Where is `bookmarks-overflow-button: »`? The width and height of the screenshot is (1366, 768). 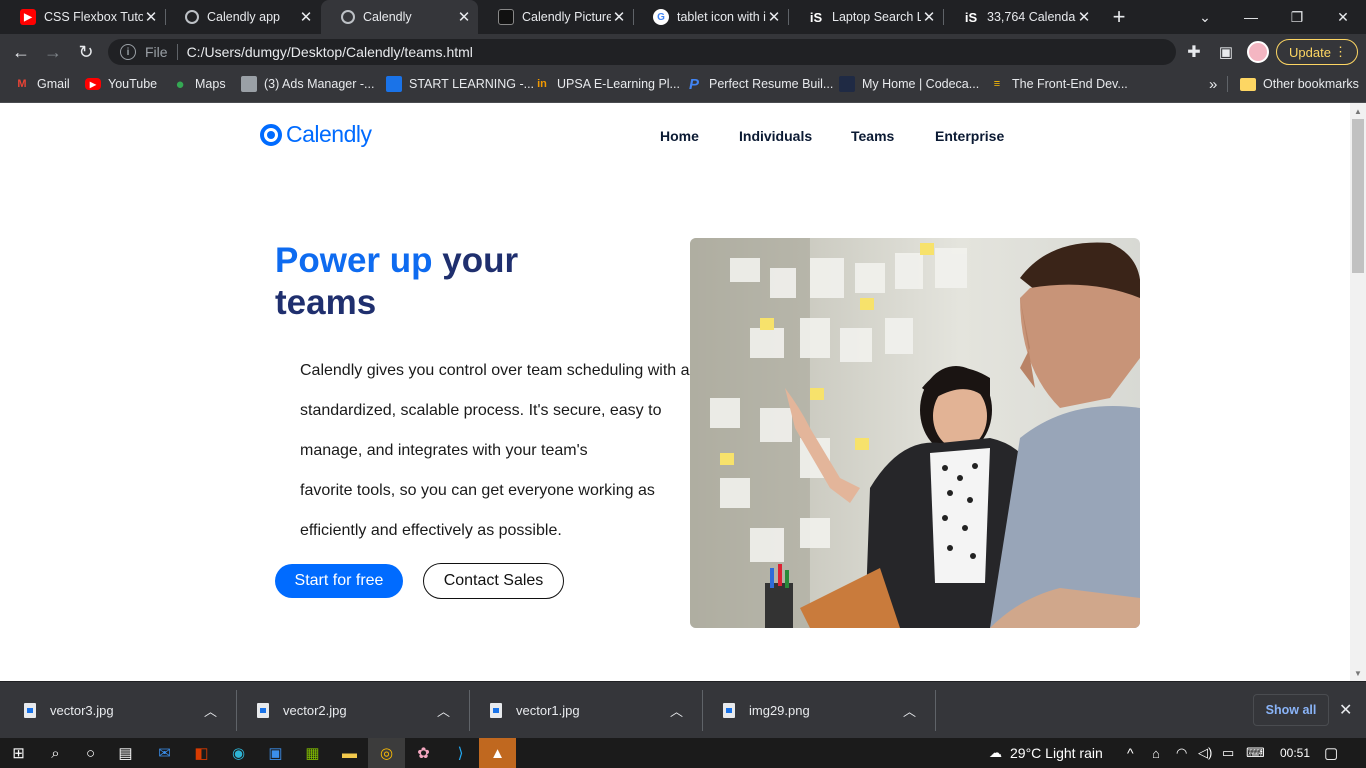
bookmarks-overflow-button: » is located at coordinates (1213, 84).